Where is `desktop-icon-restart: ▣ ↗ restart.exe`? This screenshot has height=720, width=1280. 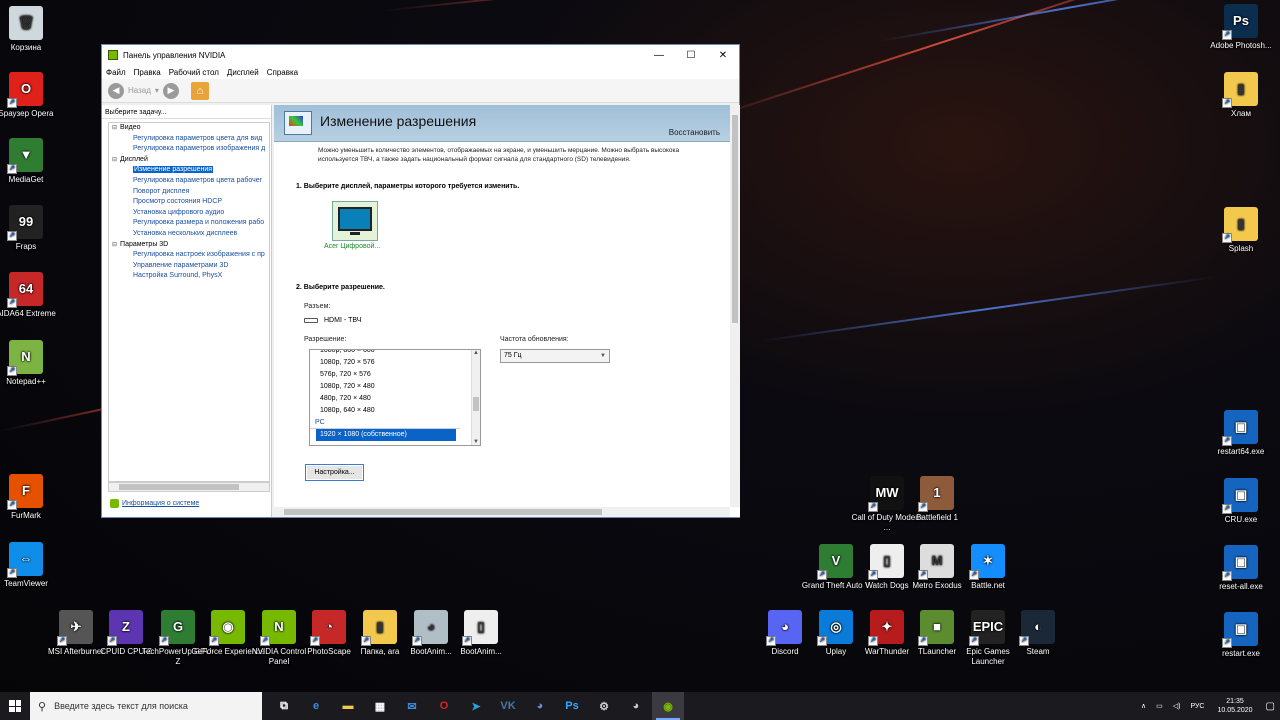 desktop-icon-restart: ▣ ↗ restart.exe is located at coordinates (1241, 635).